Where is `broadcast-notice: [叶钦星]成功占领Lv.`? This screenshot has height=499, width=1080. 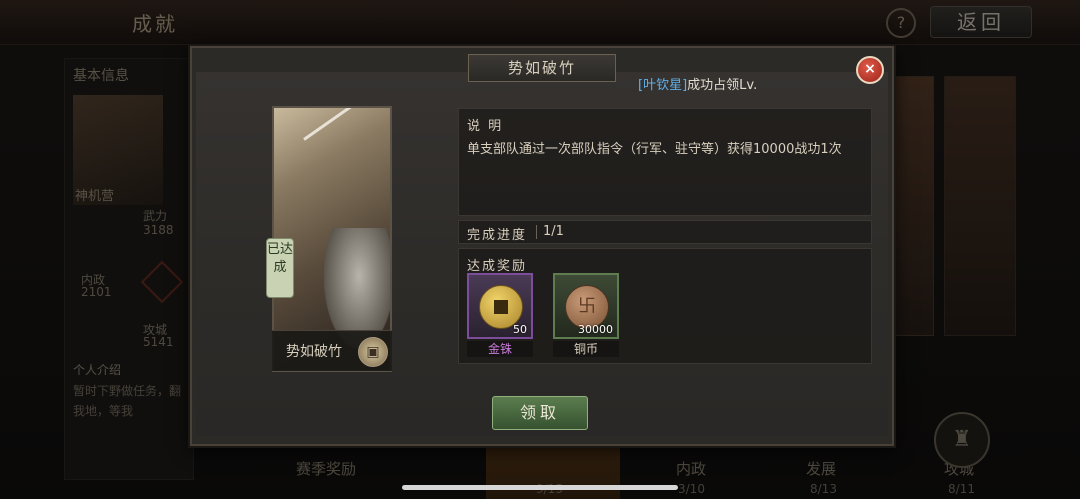
broadcast-notice: [叶钦星]成功占领Lv. is located at coordinates (697, 83).